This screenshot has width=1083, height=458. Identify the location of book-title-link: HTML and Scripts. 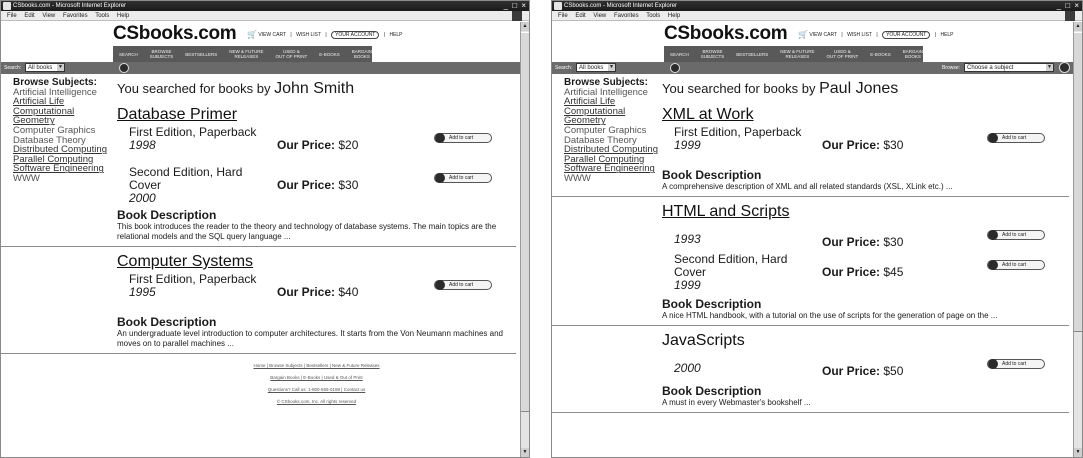
(865, 212).